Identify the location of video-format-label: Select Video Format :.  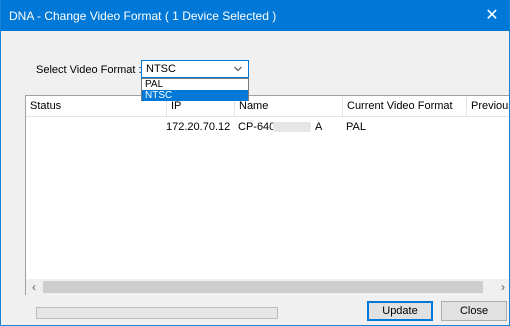
(89, 70).